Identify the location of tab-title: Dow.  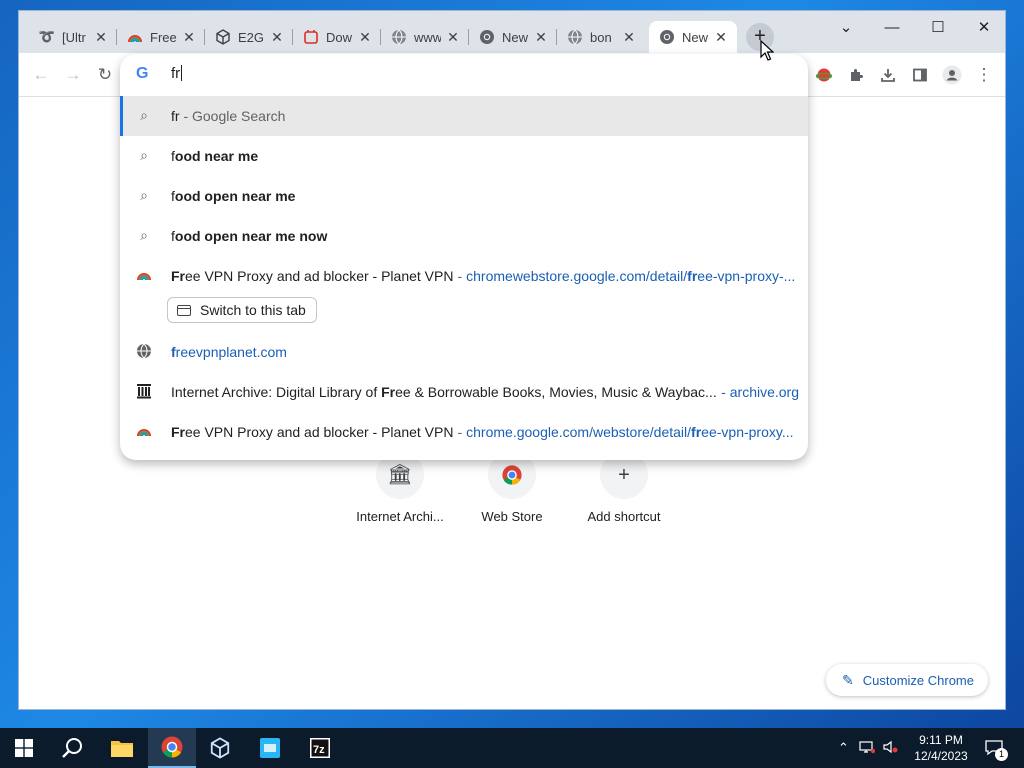
(339, 37).